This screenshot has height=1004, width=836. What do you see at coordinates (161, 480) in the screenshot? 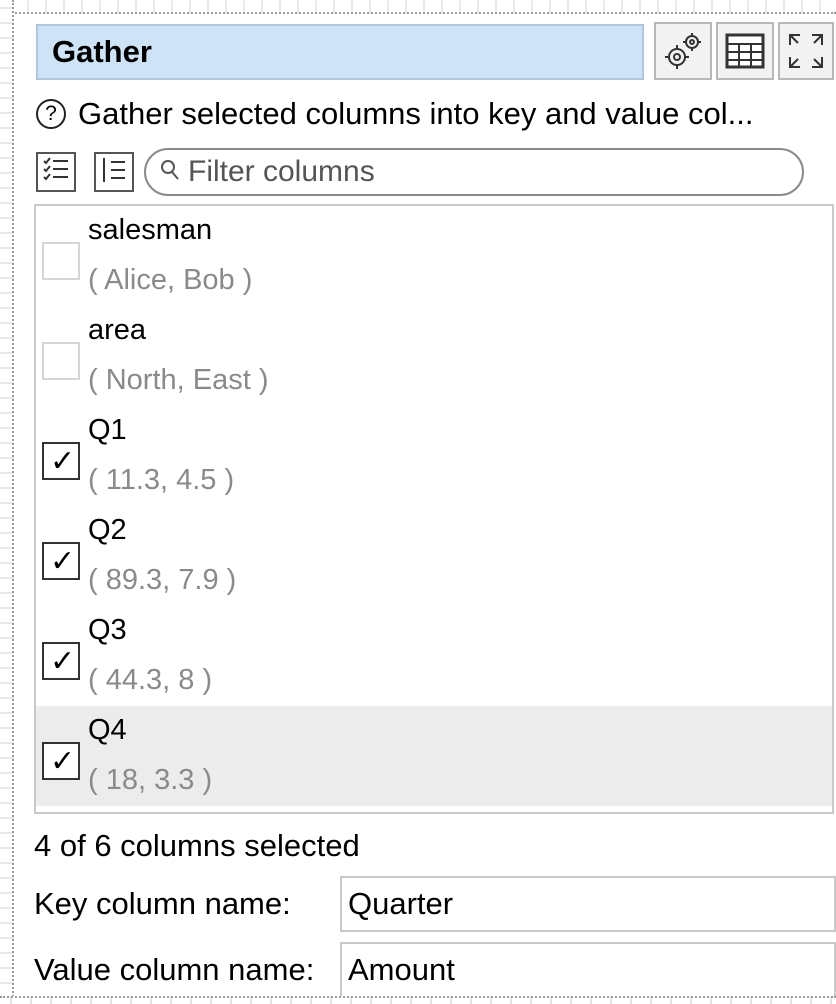
I see `column-sample-values: ( 11.3, 4.5 )` at bounding box center [161, 480].